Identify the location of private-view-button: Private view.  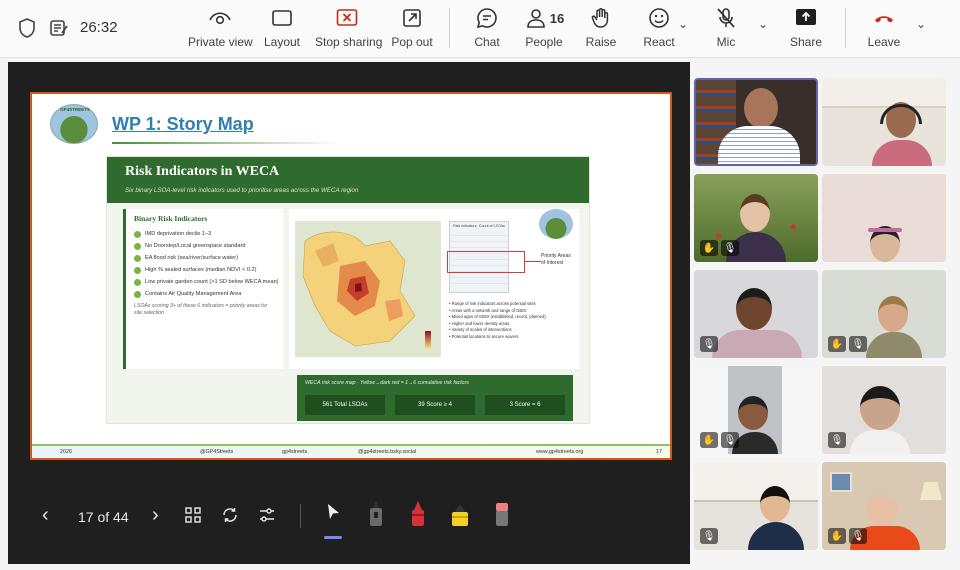
(220, 27).